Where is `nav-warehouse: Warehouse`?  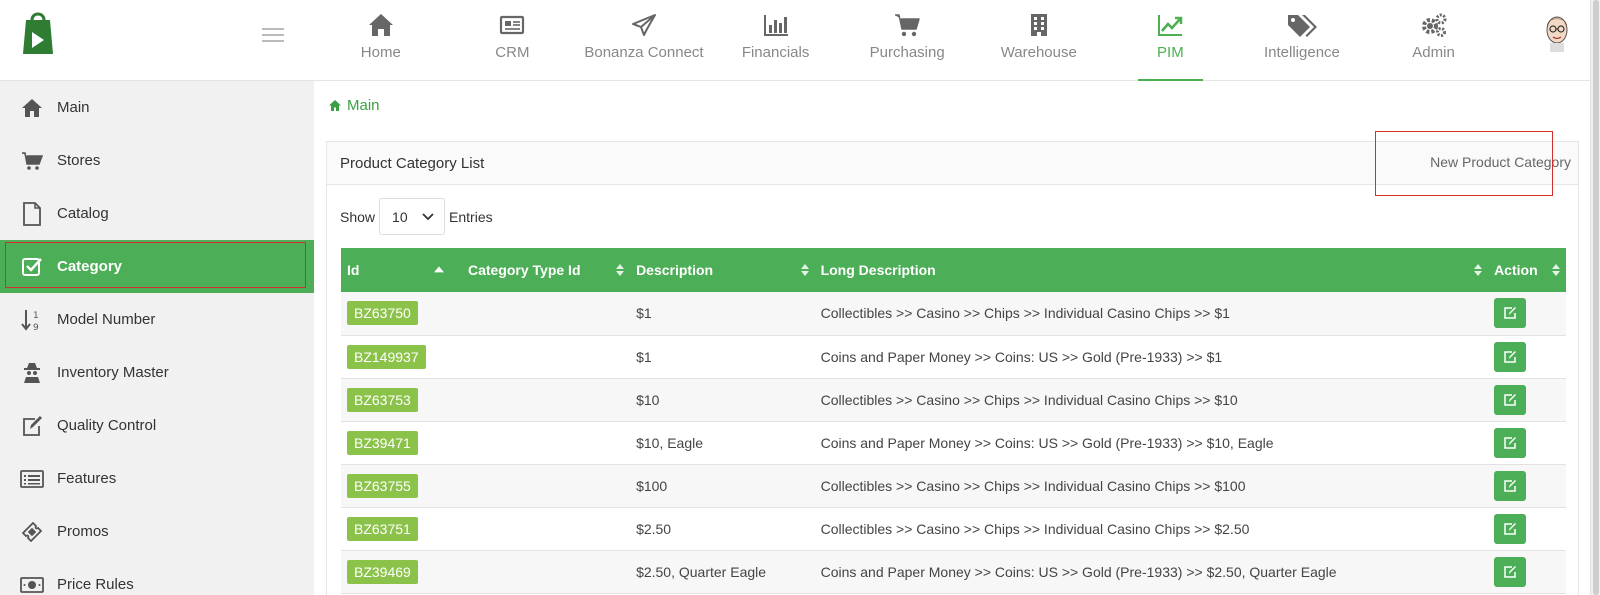 nav-warehouse: Warehouse is located at coordinates (1039, 40).